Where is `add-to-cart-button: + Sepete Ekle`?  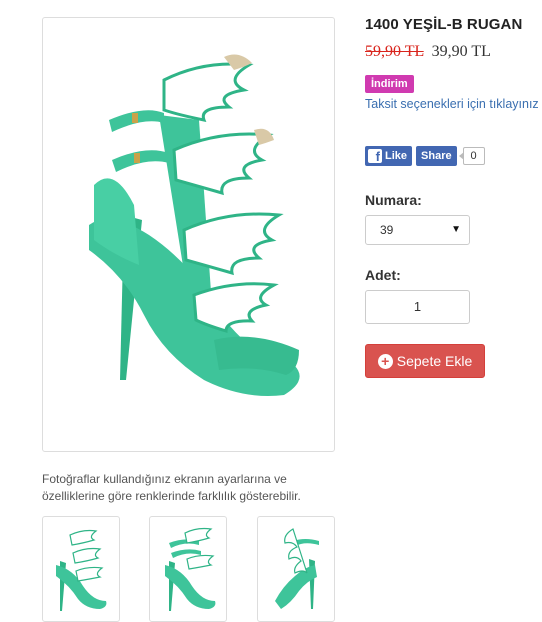 add-to-cart-button: + Sepete Ekle is located at coordinates (425, 361).